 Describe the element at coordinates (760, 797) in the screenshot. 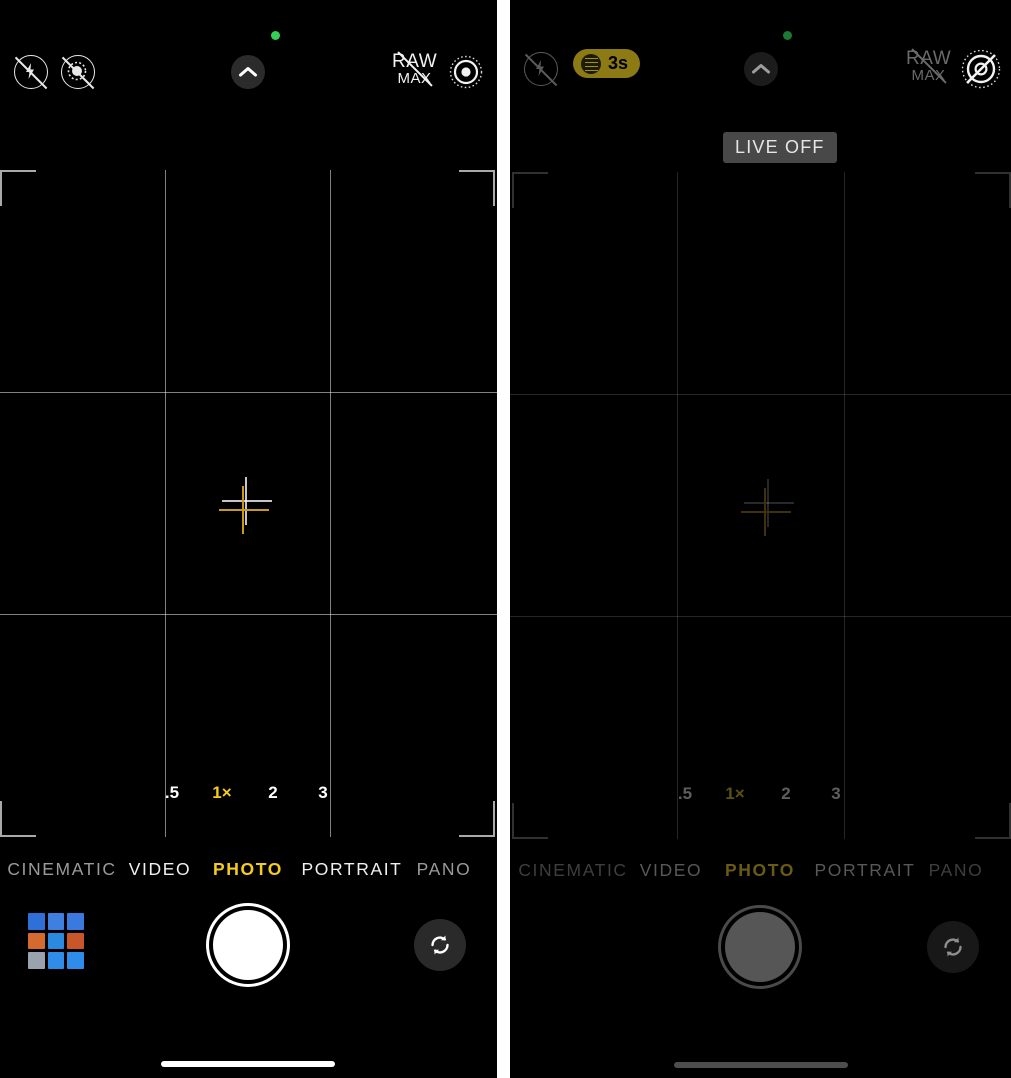

I see `zoom-selector-right: .5 1× 2 3` at that location.